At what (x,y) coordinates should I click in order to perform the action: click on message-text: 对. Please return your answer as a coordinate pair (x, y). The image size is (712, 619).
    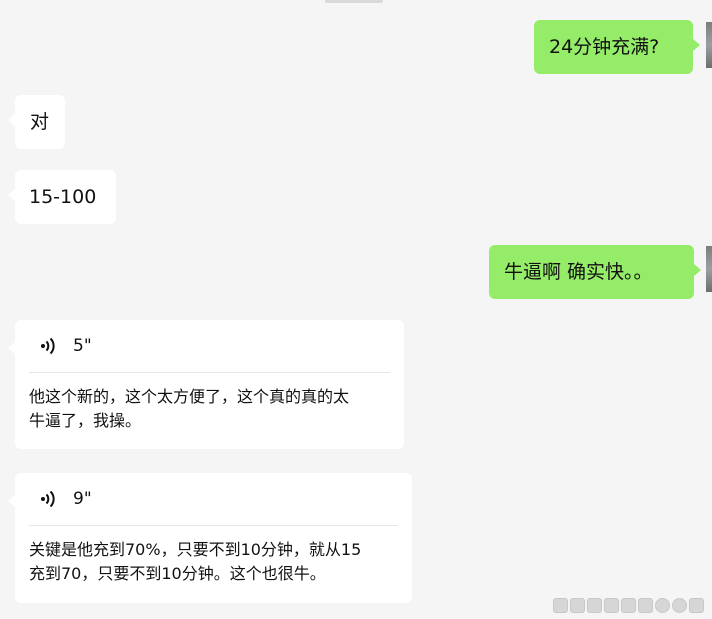
    Looking at the image, I should click on (40, 122).